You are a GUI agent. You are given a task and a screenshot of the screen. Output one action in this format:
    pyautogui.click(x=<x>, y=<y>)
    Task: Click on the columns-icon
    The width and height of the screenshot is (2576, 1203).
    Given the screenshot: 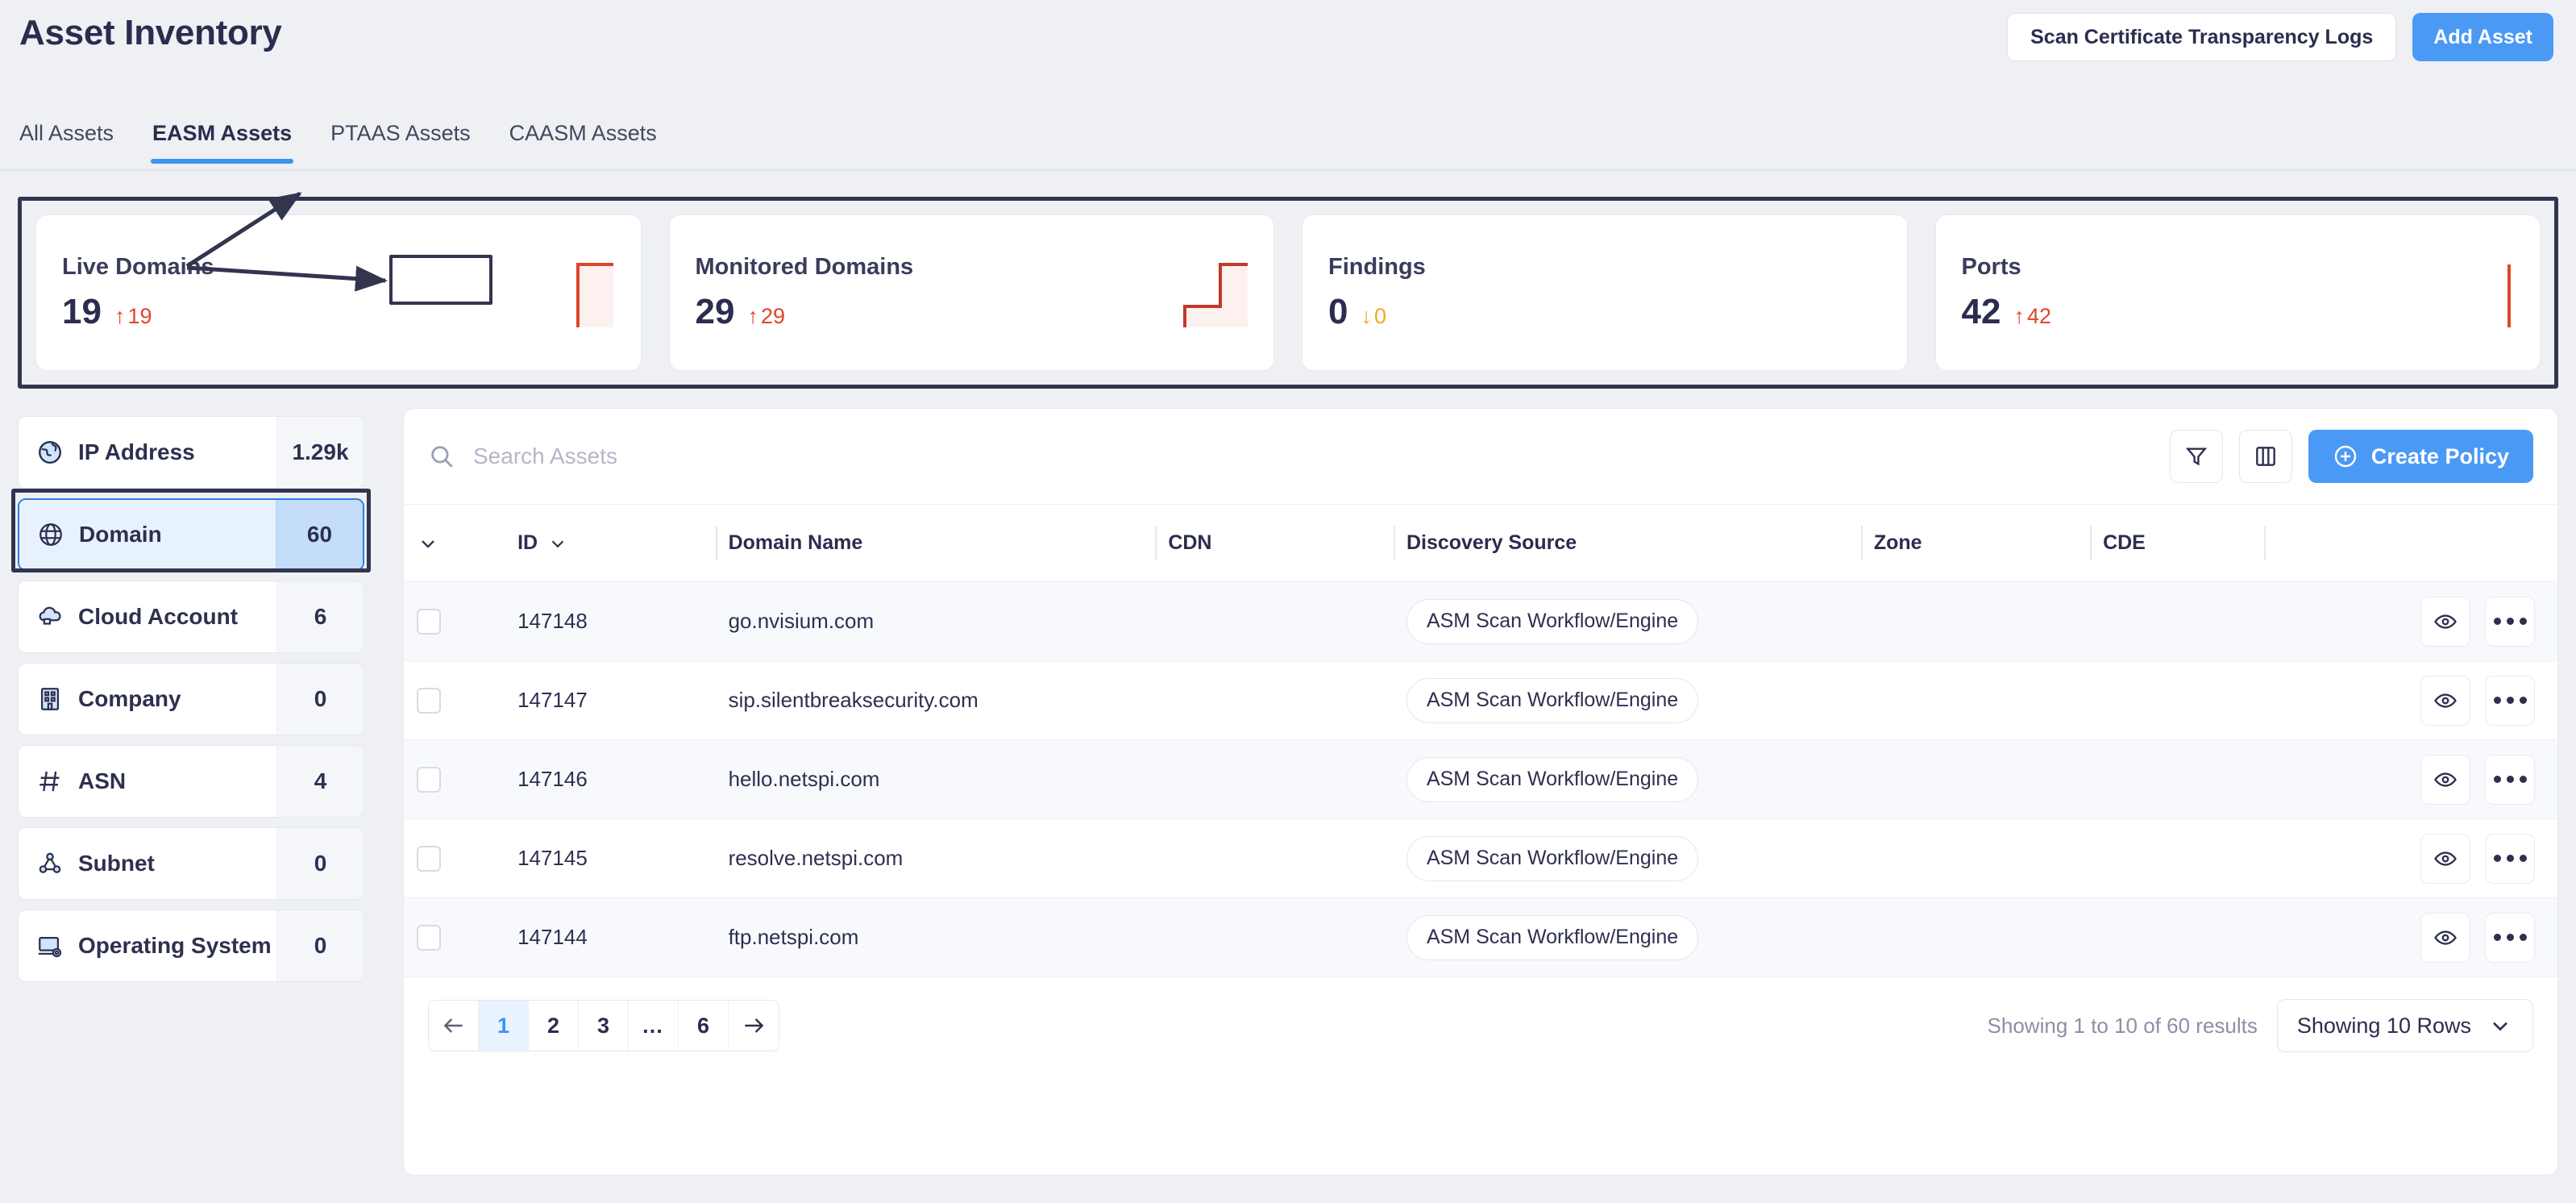 What is the action you would take?
    pyautogui.click(x=2265, y=457)
    